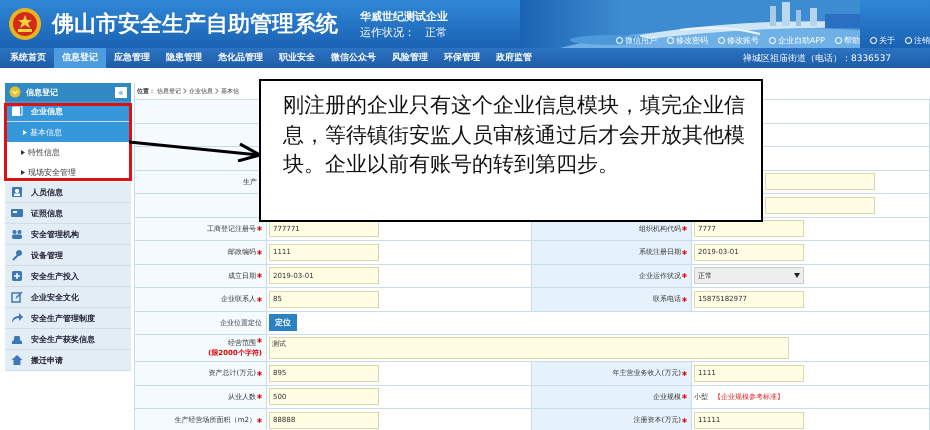  I want to click on app-title: 佛山市安全生产自助管理系统, so click(195, 24).